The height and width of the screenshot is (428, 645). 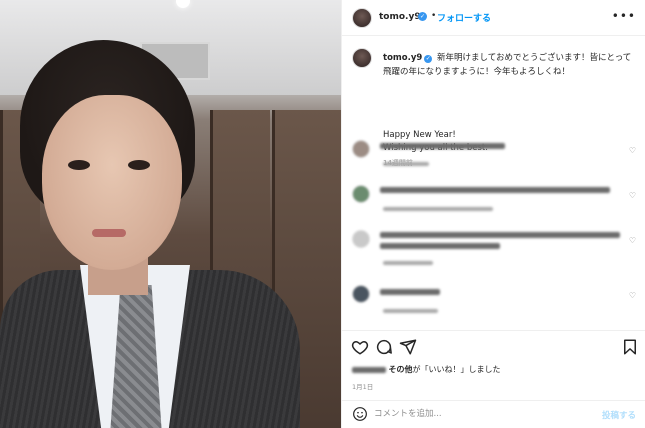 I want to click on post-date: 1月1日, so click(x=362, y=386).